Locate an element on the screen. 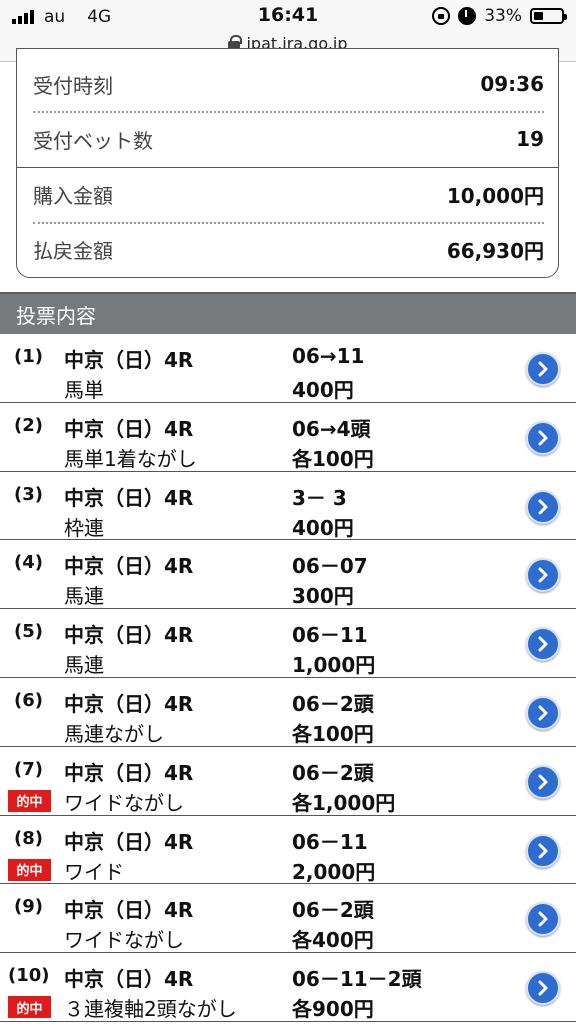 The width and height of the screenshot is (576, 1024). battery-icon is located at coordinates (548, 16).